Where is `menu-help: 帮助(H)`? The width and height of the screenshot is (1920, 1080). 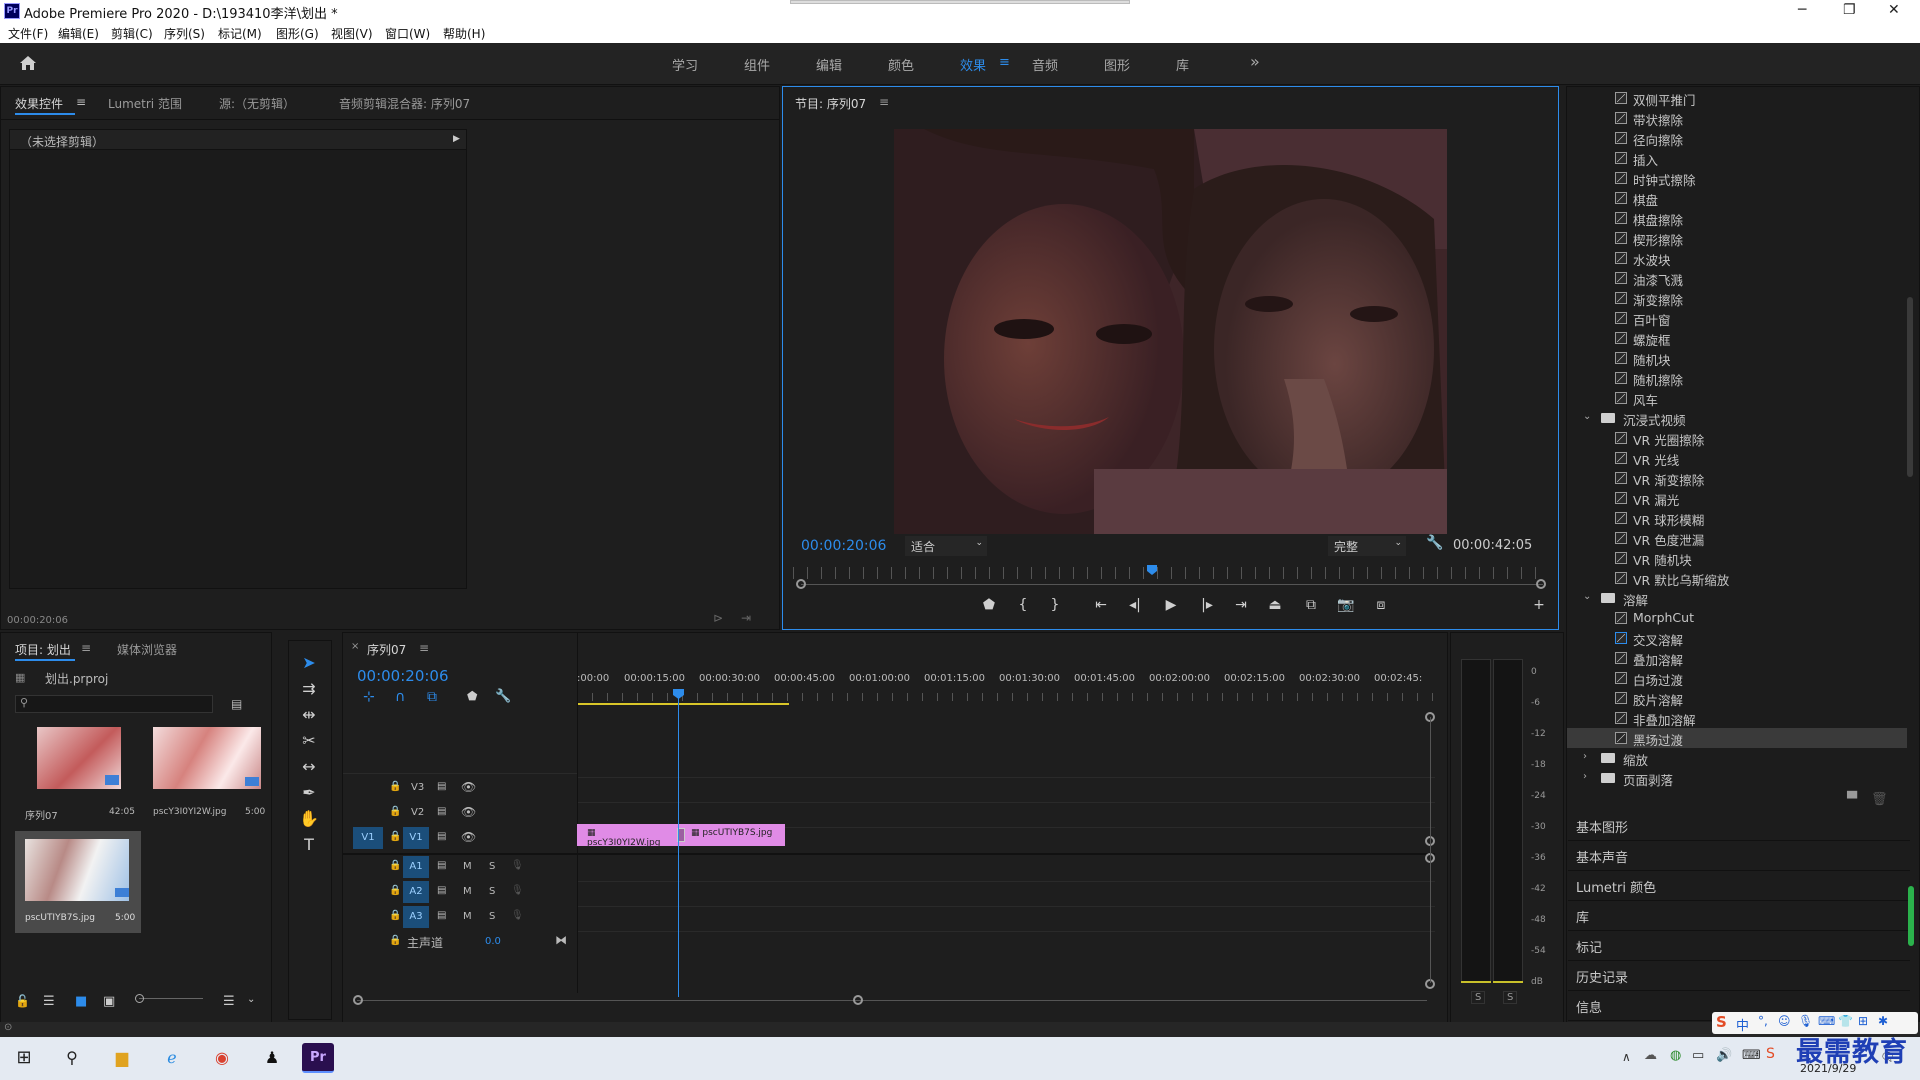
menu-help: 帮助(H) is located at coordinates (464, 33).